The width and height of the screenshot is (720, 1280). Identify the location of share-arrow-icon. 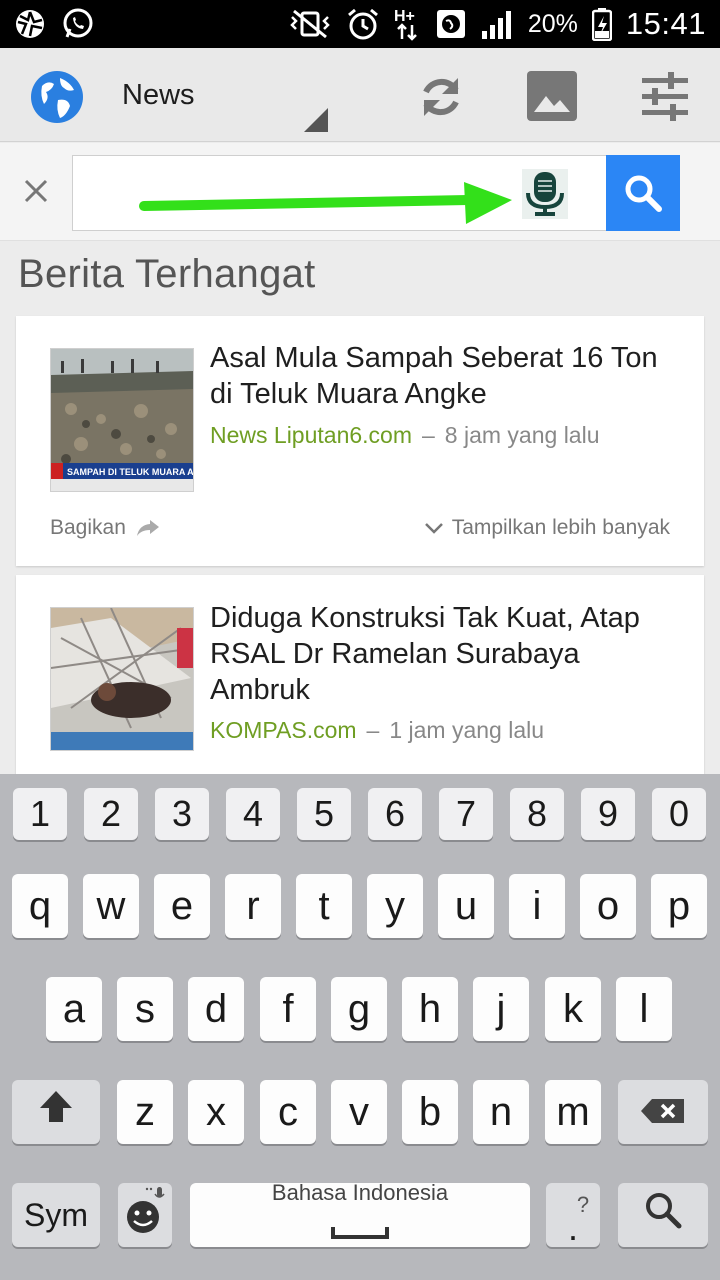
(148, 528).